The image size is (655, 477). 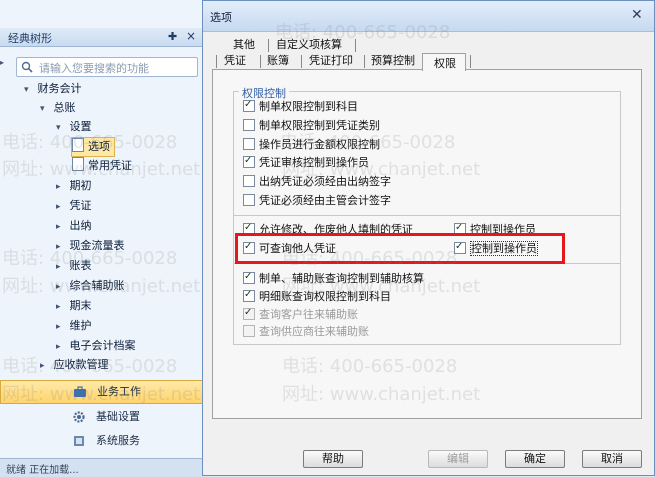 I want to click on dialog-title: 选项, so click(x=221, y=17).